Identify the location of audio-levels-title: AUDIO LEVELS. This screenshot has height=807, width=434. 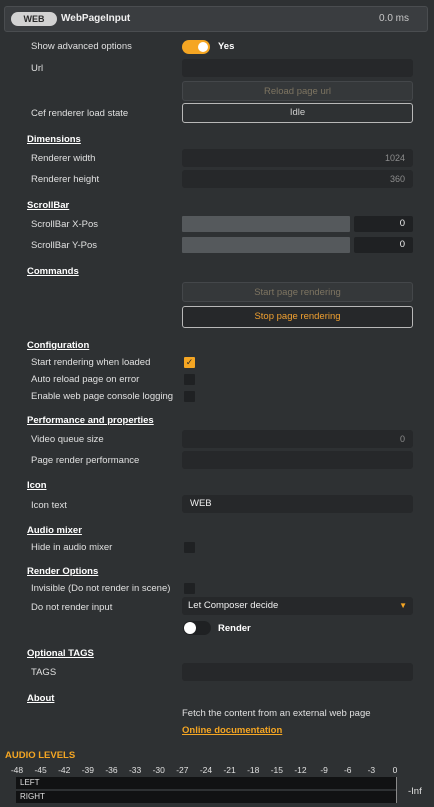
(40, 755).